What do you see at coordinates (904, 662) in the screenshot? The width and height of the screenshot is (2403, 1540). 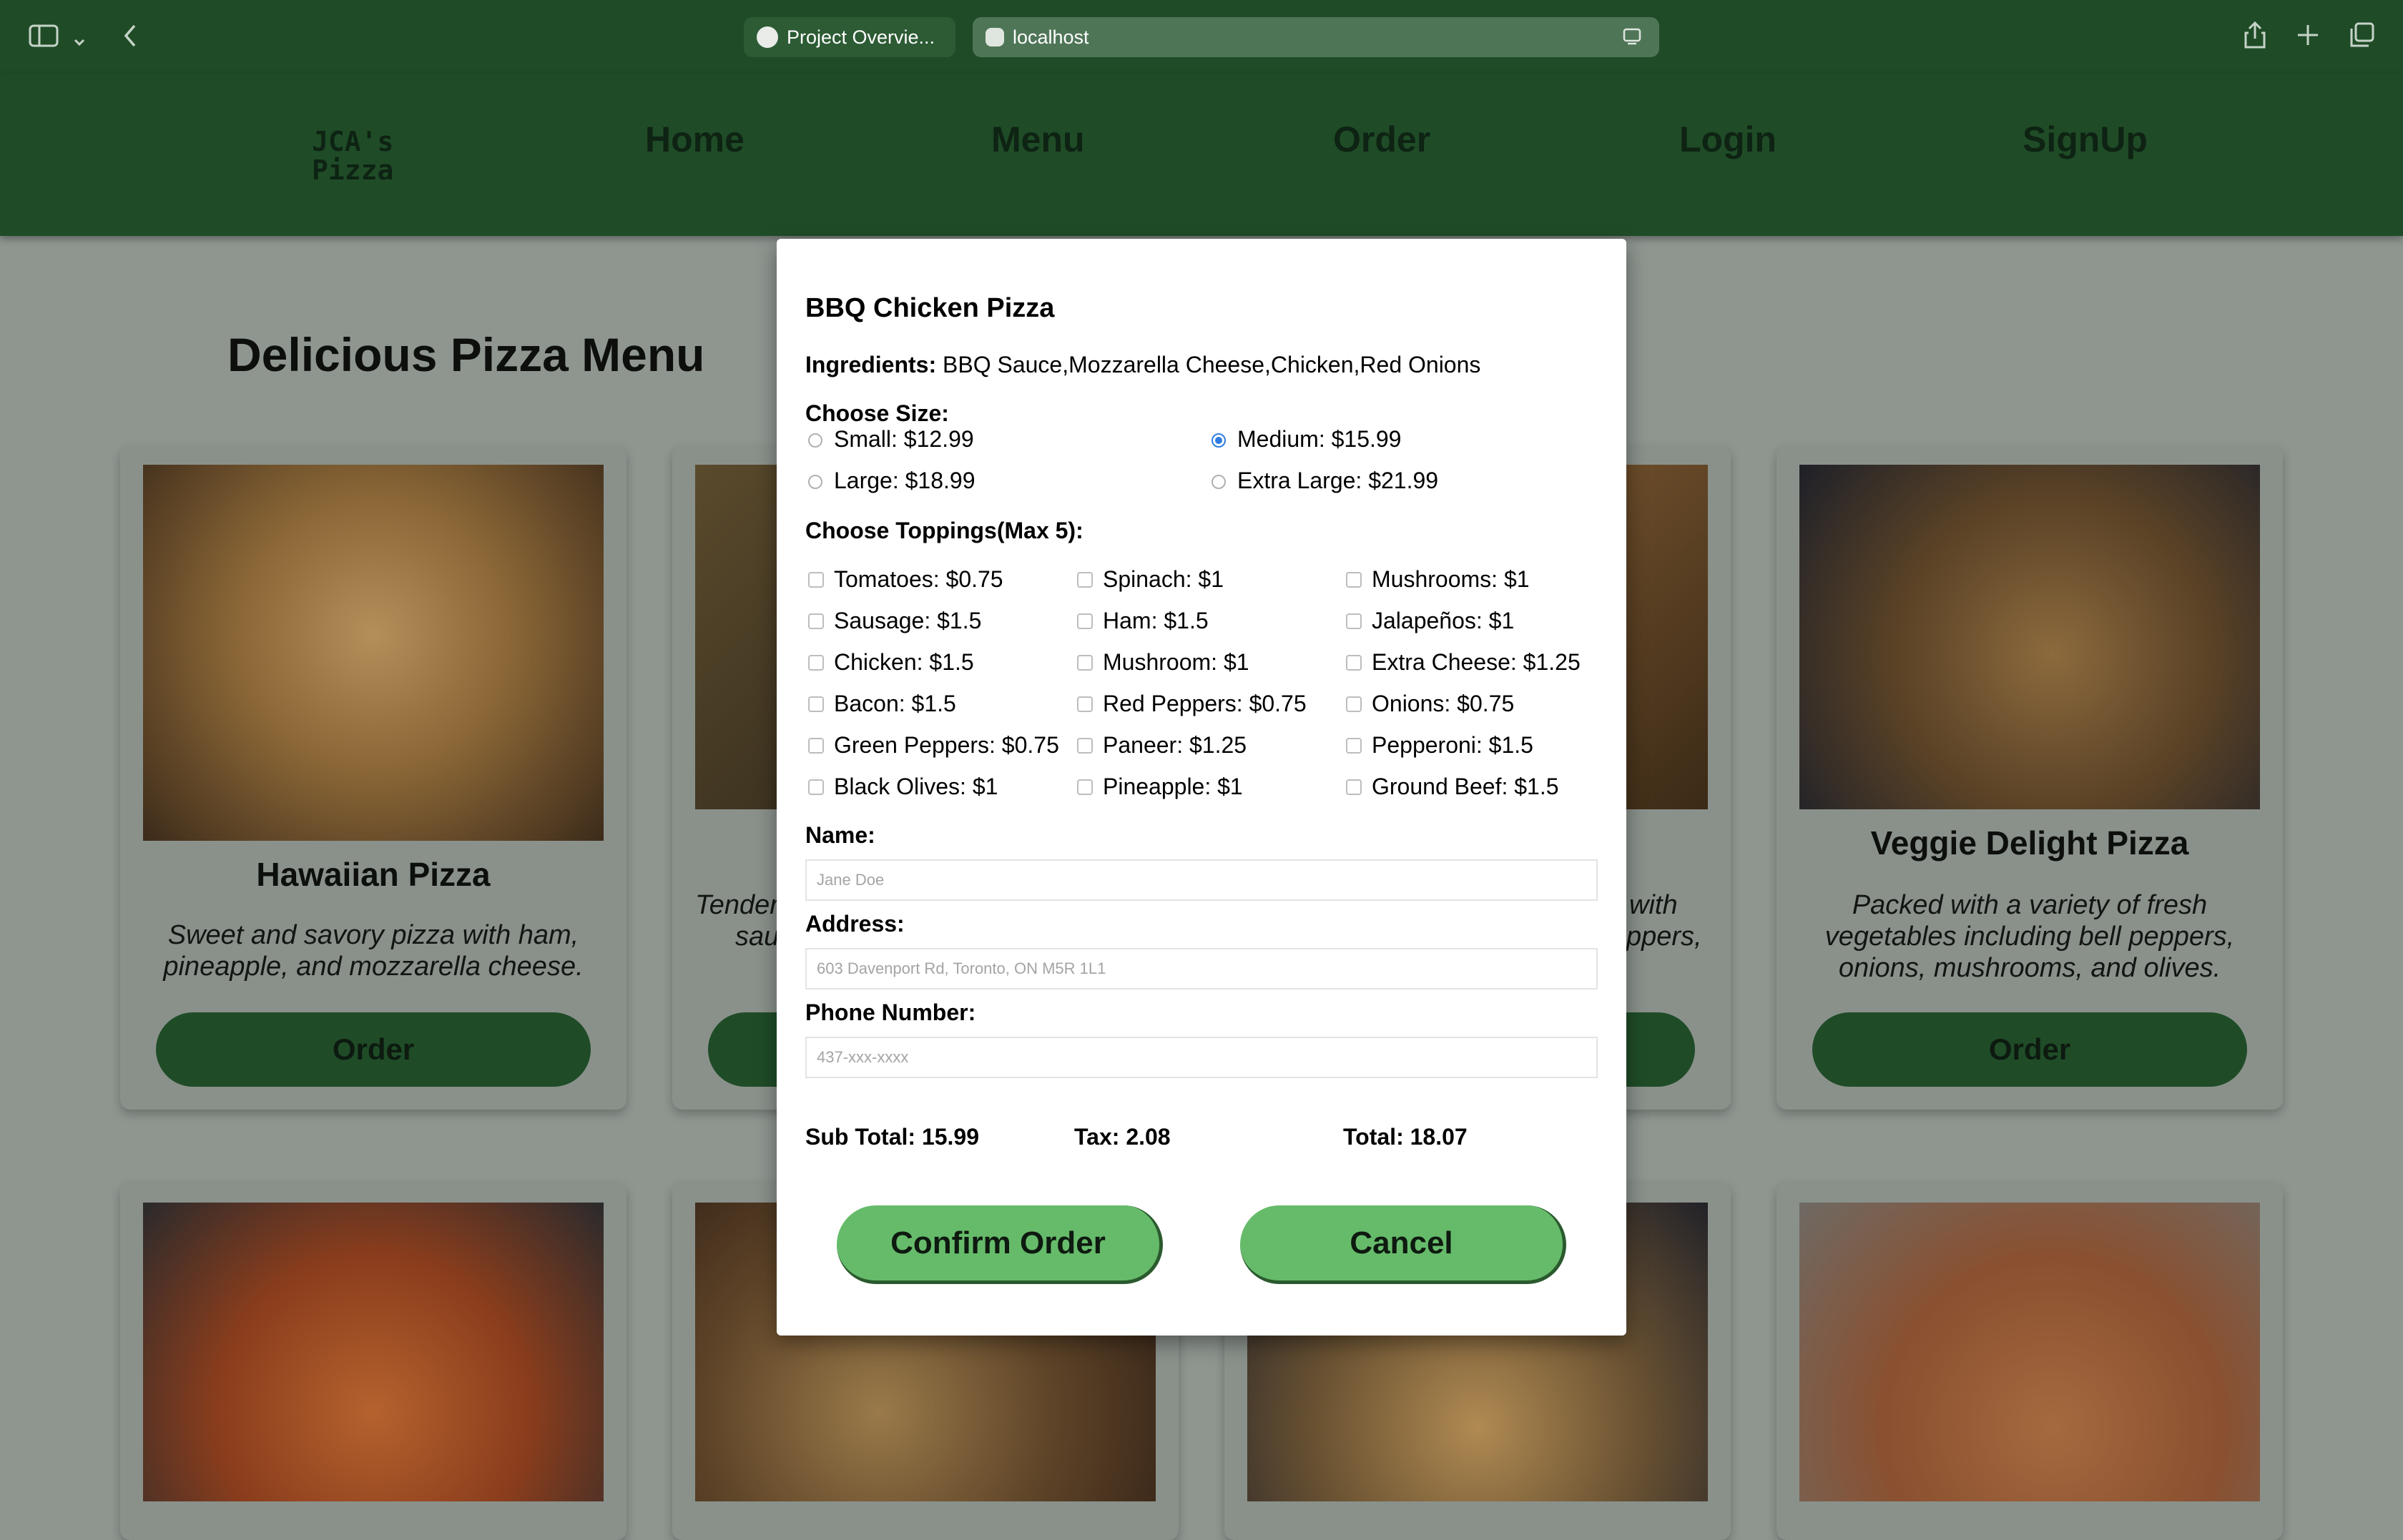 I see `topping-label: Chicken: $1.5` at bounding box center [904, 662].